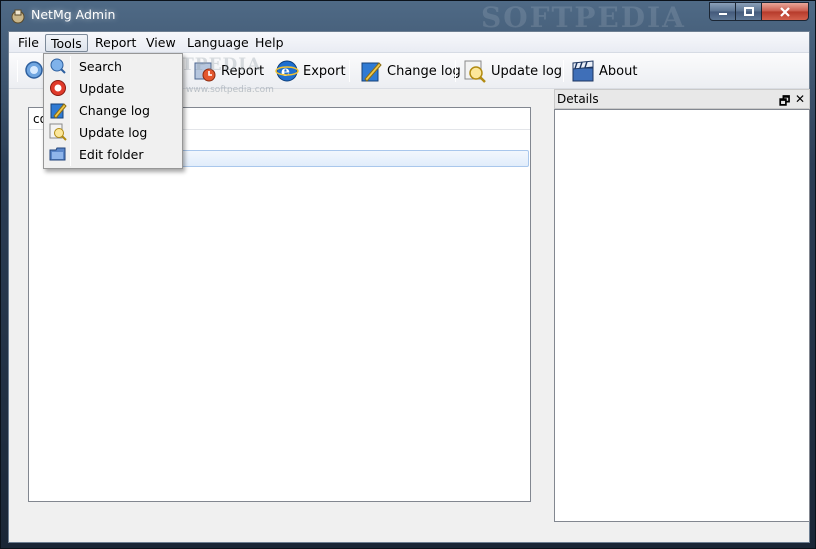 The width and height of the screenshot is (816, 549). I want to click on menu-item-label: Update log, so click(113, 132).